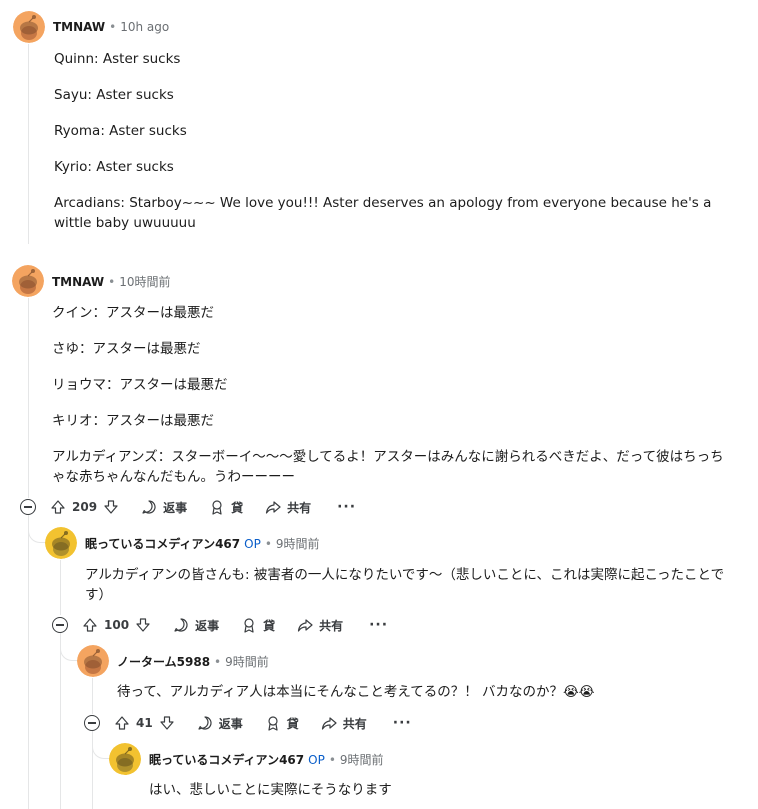 Image resolution: width=758 pixels, height=809 pixels. Describe the element at coordinates (270, 790) in the screenshot. I see `comment-paragraph: はい、悲しいことに実際にそうなります` at that location.